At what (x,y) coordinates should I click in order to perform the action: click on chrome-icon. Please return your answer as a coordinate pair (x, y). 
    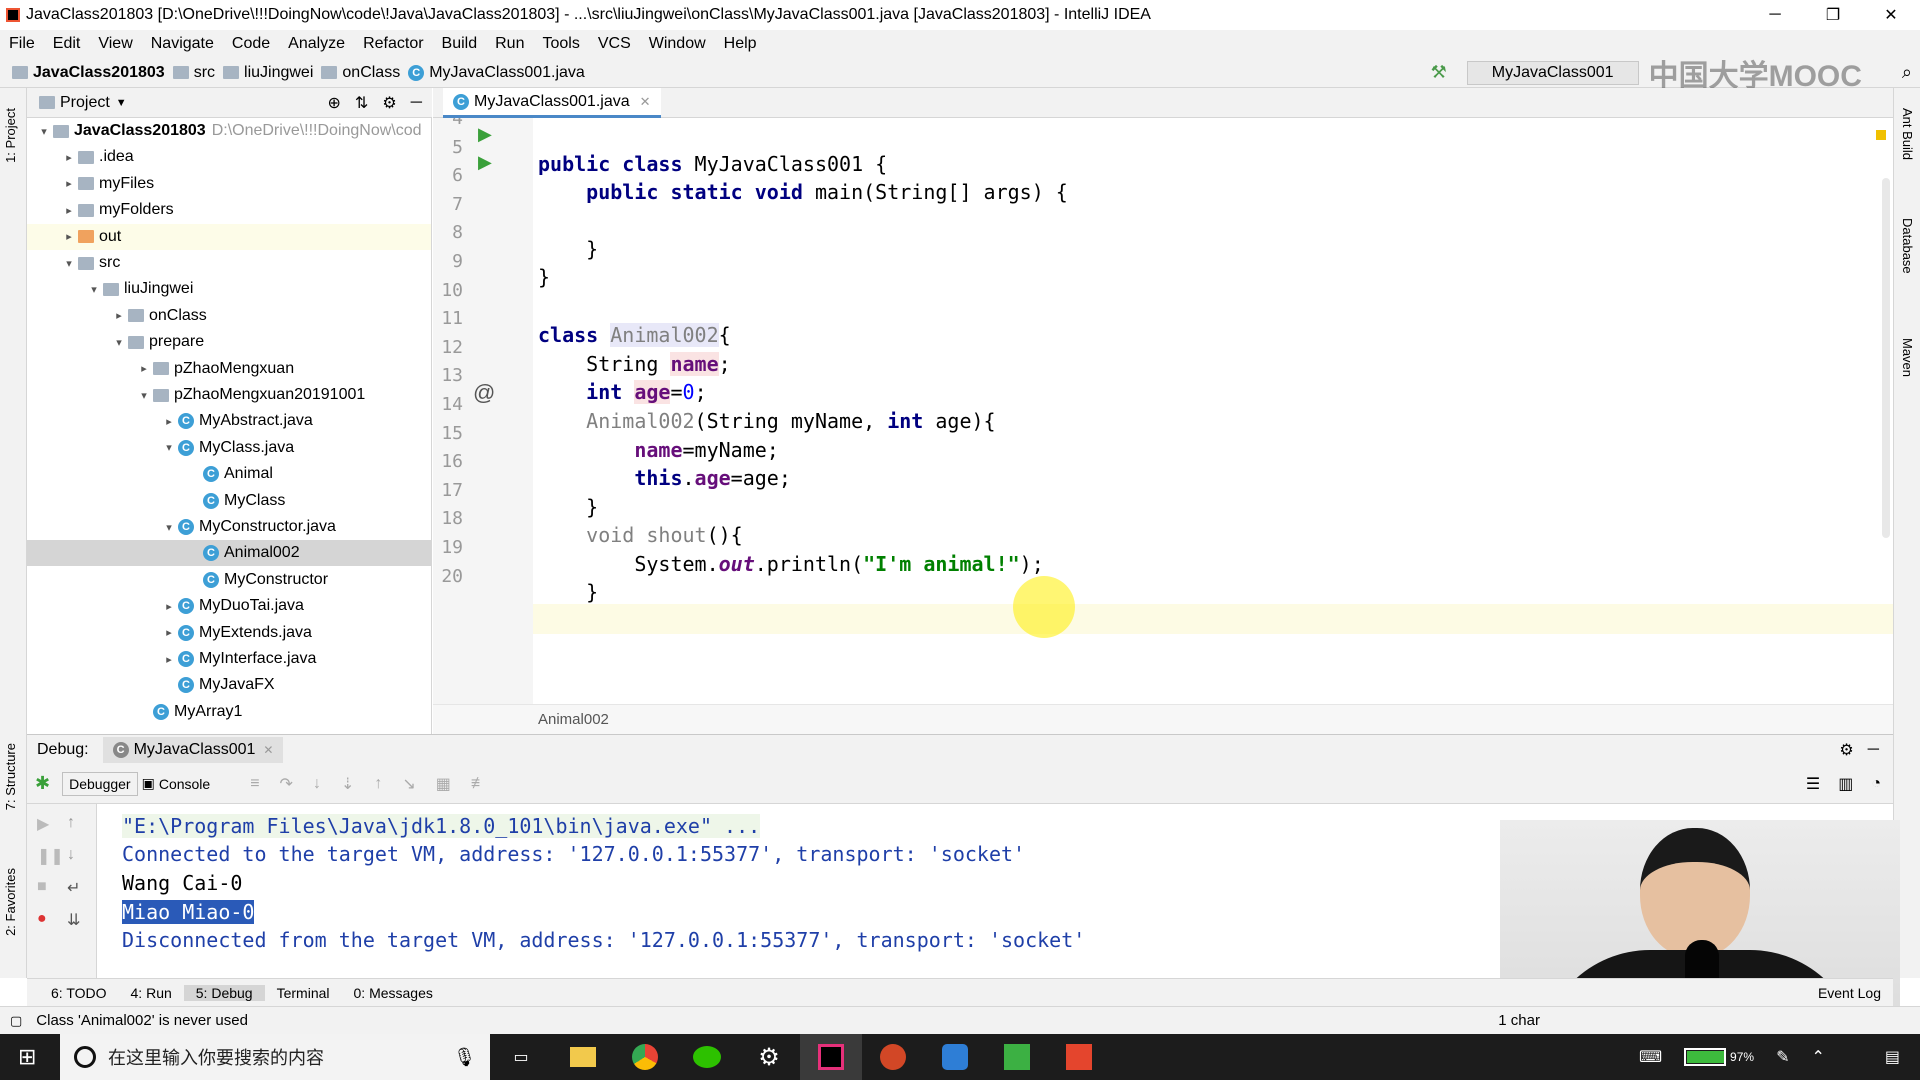
    Looking at the image, I should click on (645, 1057).